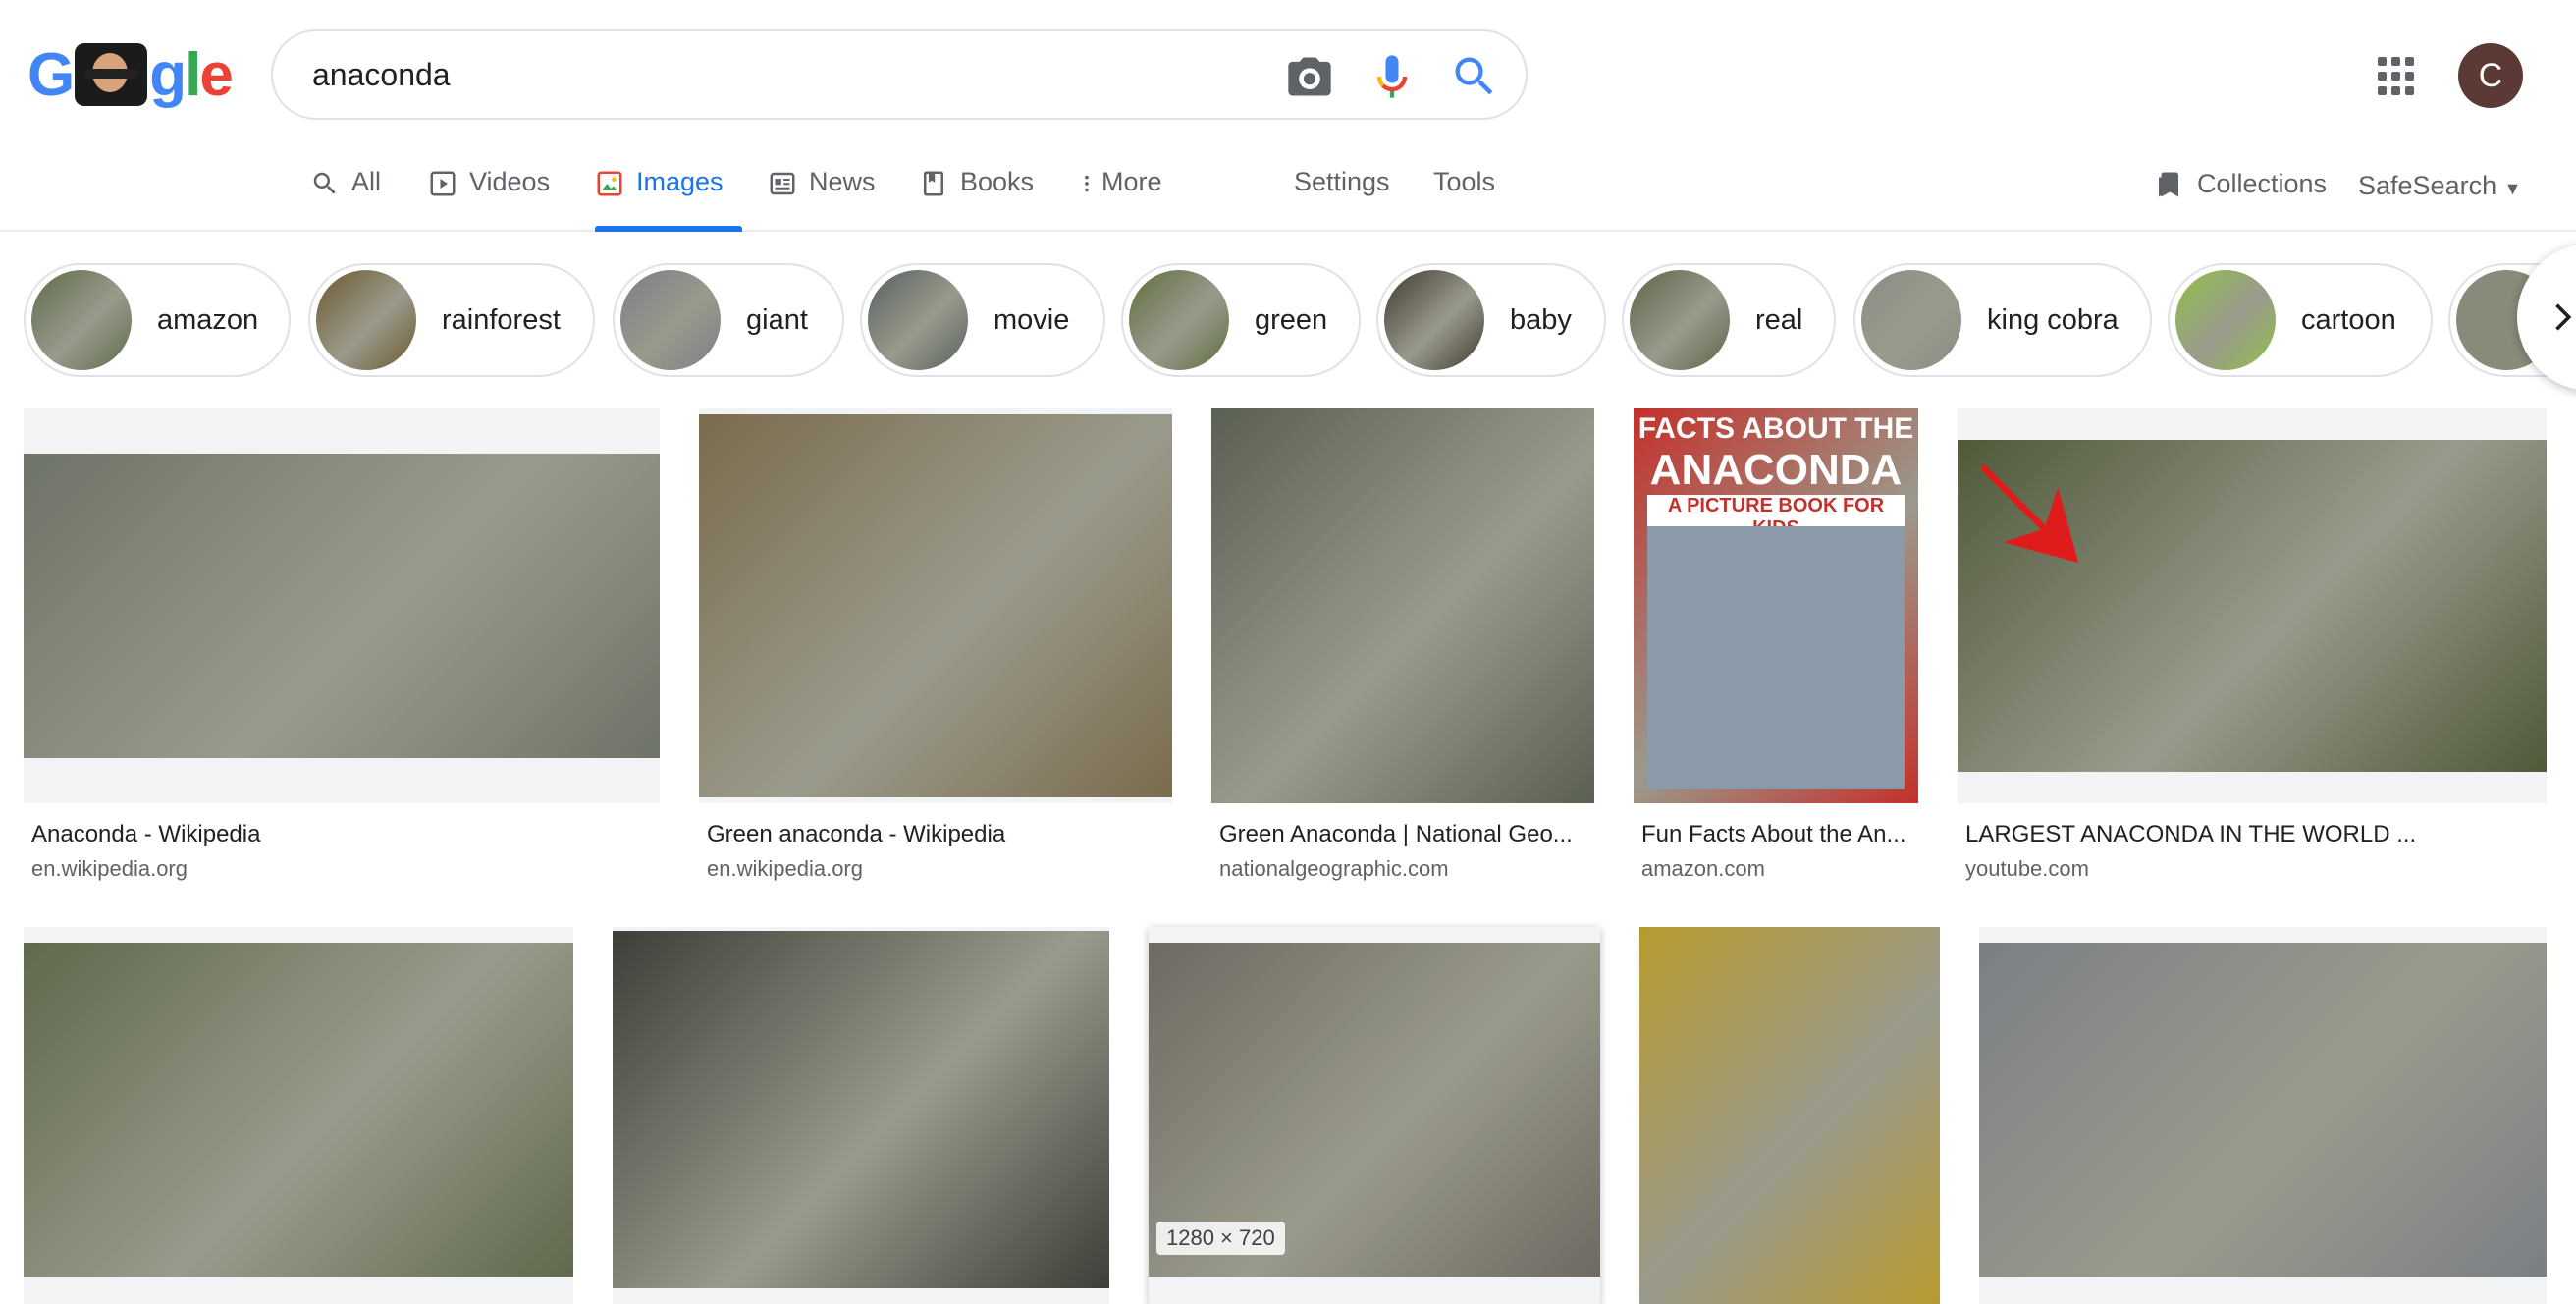 The image size is (2576, 1304). Describe the element at coordinates (982, 320) in the screenshot. I see `chip-movie: movie` at that location.